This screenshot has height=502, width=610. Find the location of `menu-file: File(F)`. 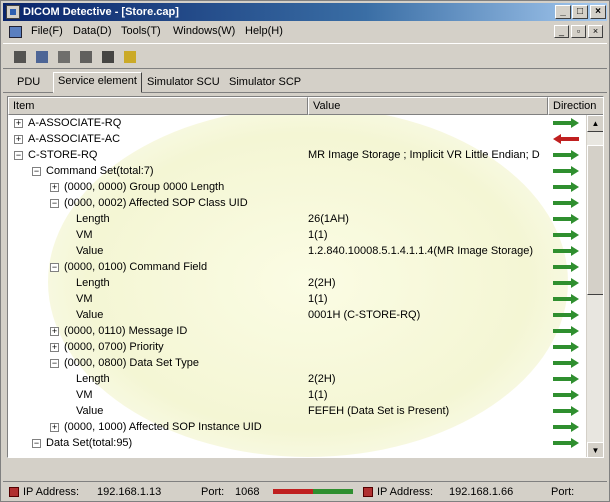

menu-file: File(F) is located at coordinates (47, 31).